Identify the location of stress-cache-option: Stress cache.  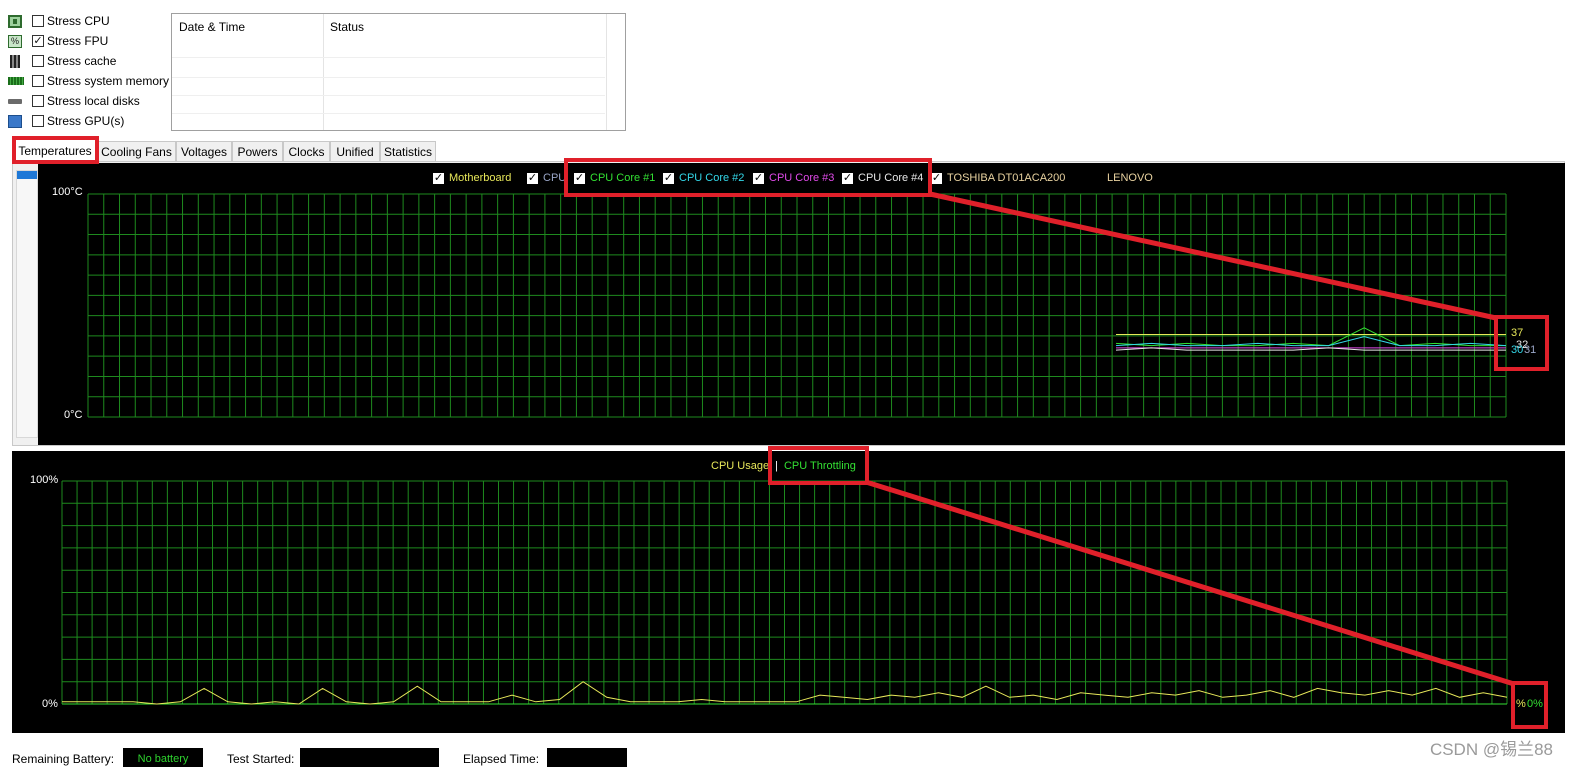
(62, 61).